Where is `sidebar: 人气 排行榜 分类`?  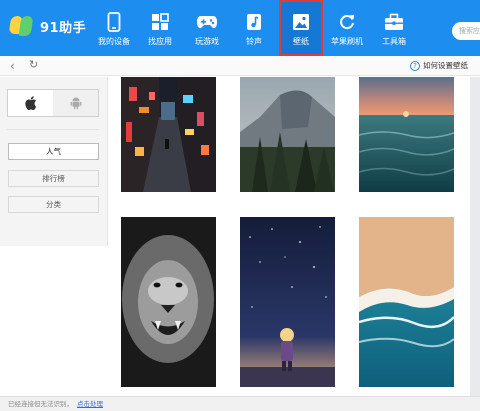 sidebar: 人气 排行榜 分类 is located at coordinates (54, 161).